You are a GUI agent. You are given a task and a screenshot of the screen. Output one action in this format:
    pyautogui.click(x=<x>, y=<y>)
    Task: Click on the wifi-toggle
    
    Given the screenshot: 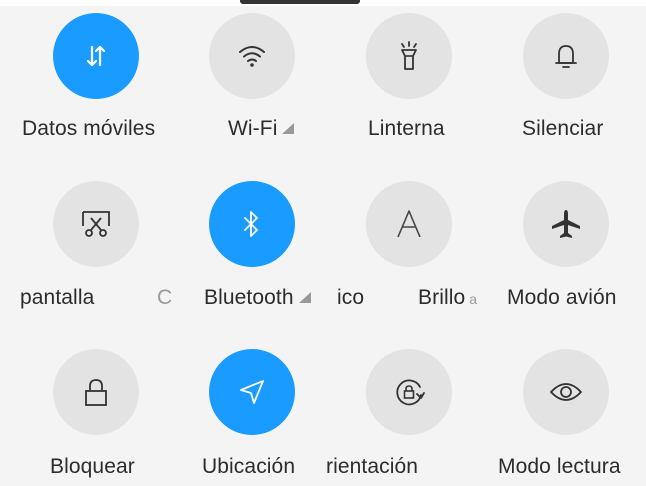 What is the action you would take?
    pyautogui.click(x=252, y=56)
    